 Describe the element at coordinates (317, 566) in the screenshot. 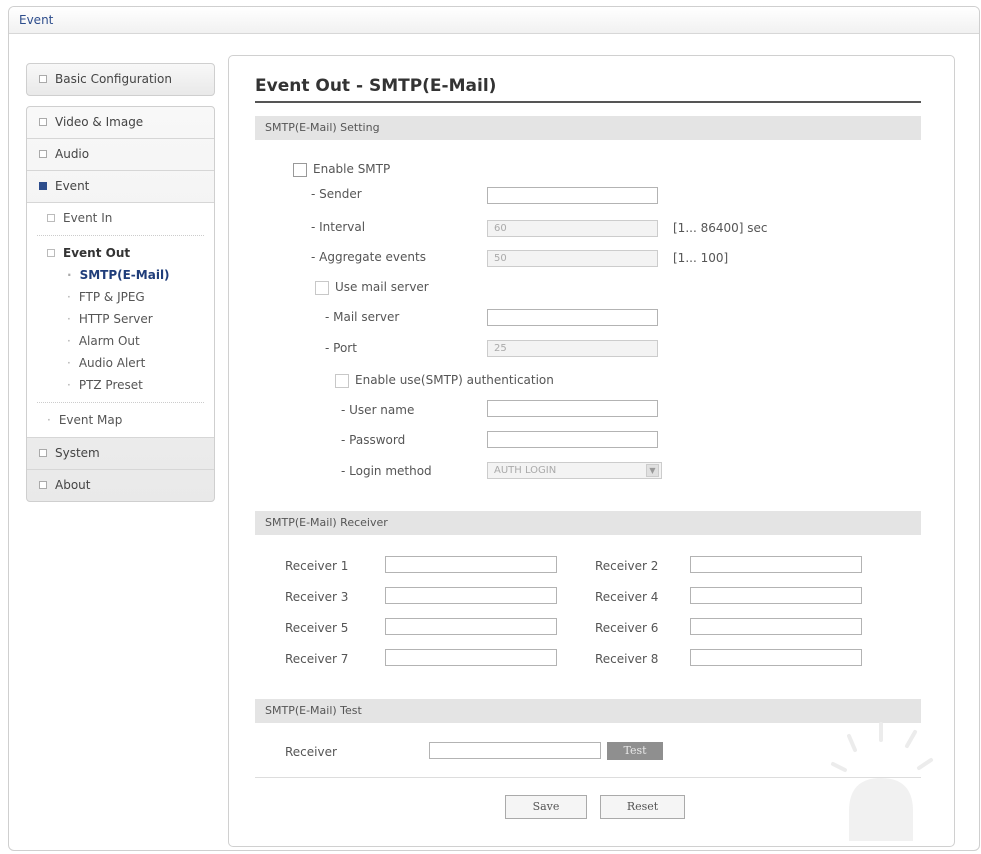

I see `receiver-1-label: Receiver 1` at that location.